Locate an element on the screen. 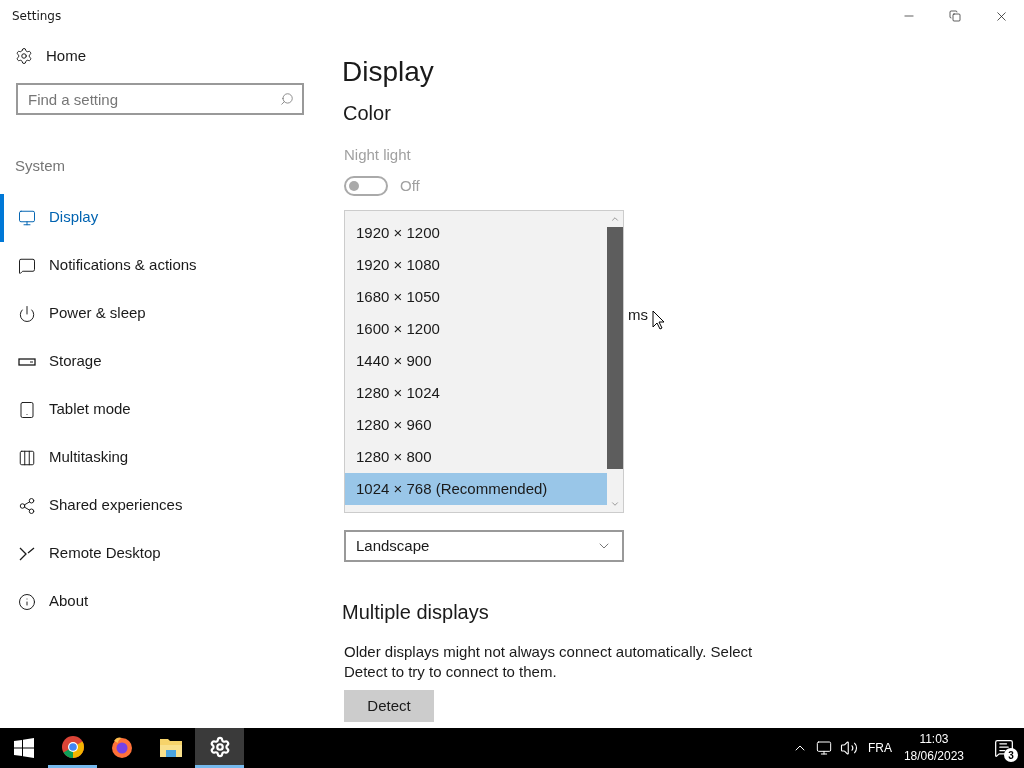 This screenshot has width=1024, height=768. sidebar-item: Remote Desktop is located at coordinates (171, 553).